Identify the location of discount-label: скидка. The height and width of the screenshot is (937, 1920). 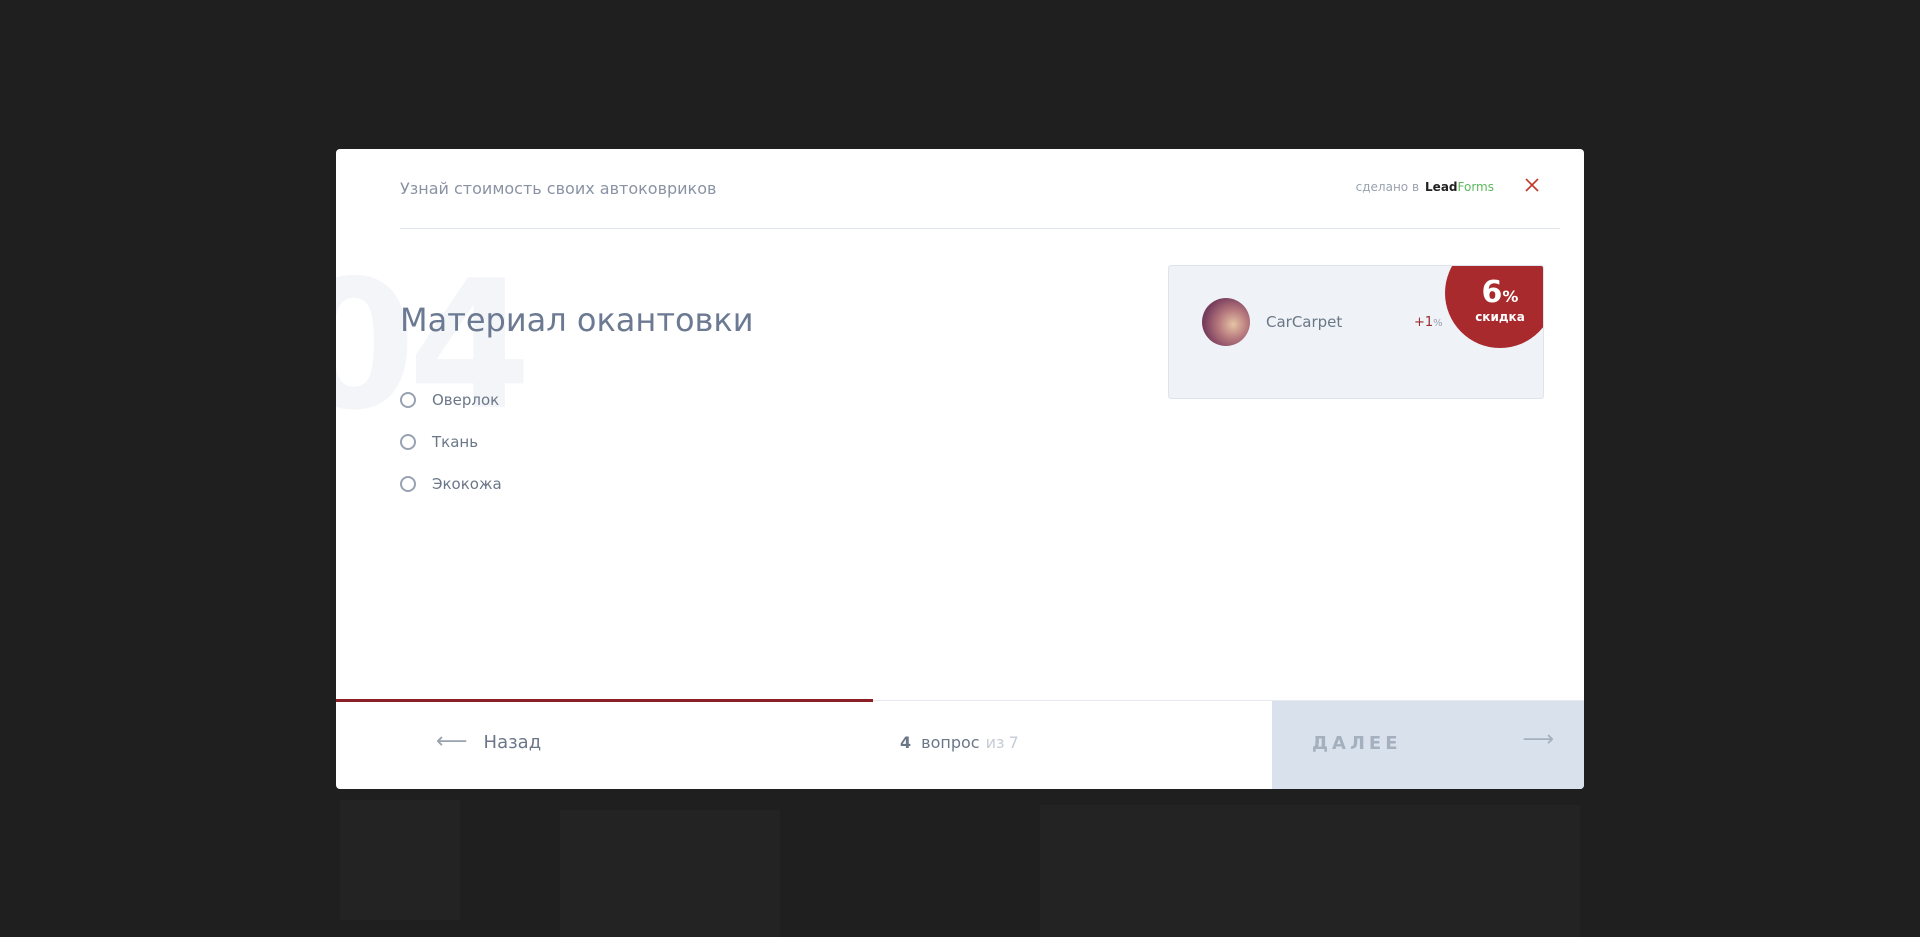
(1500, 317).